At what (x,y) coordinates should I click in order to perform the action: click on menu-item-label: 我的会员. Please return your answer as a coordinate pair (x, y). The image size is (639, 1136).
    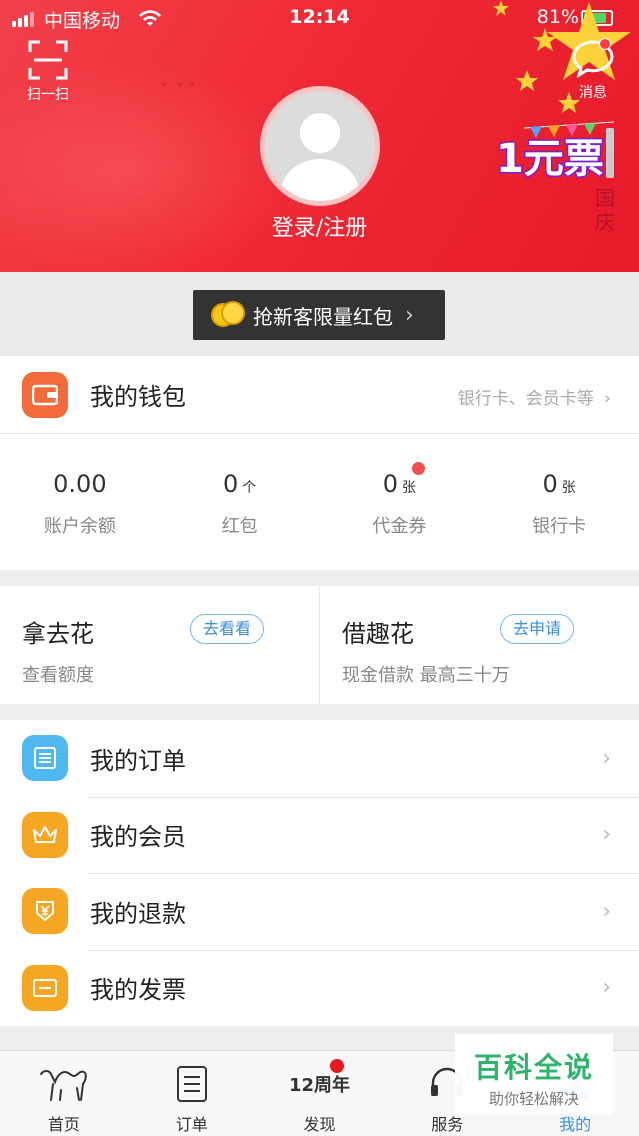
    Looking at the image, I should click on (138, 837).